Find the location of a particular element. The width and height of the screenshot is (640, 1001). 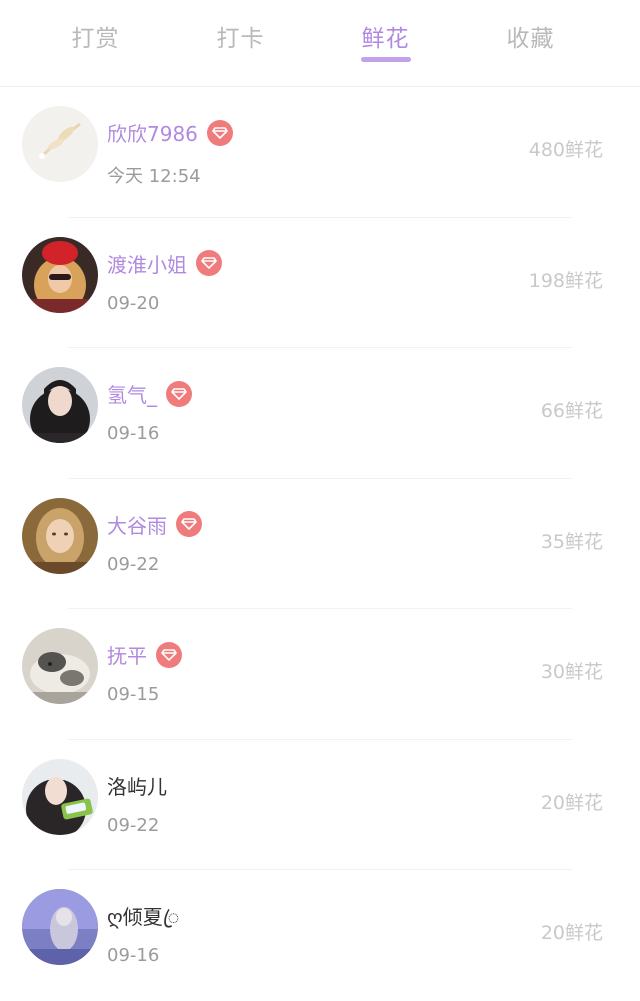

gift-date: 09-15 is located at coordinates (133, 694).